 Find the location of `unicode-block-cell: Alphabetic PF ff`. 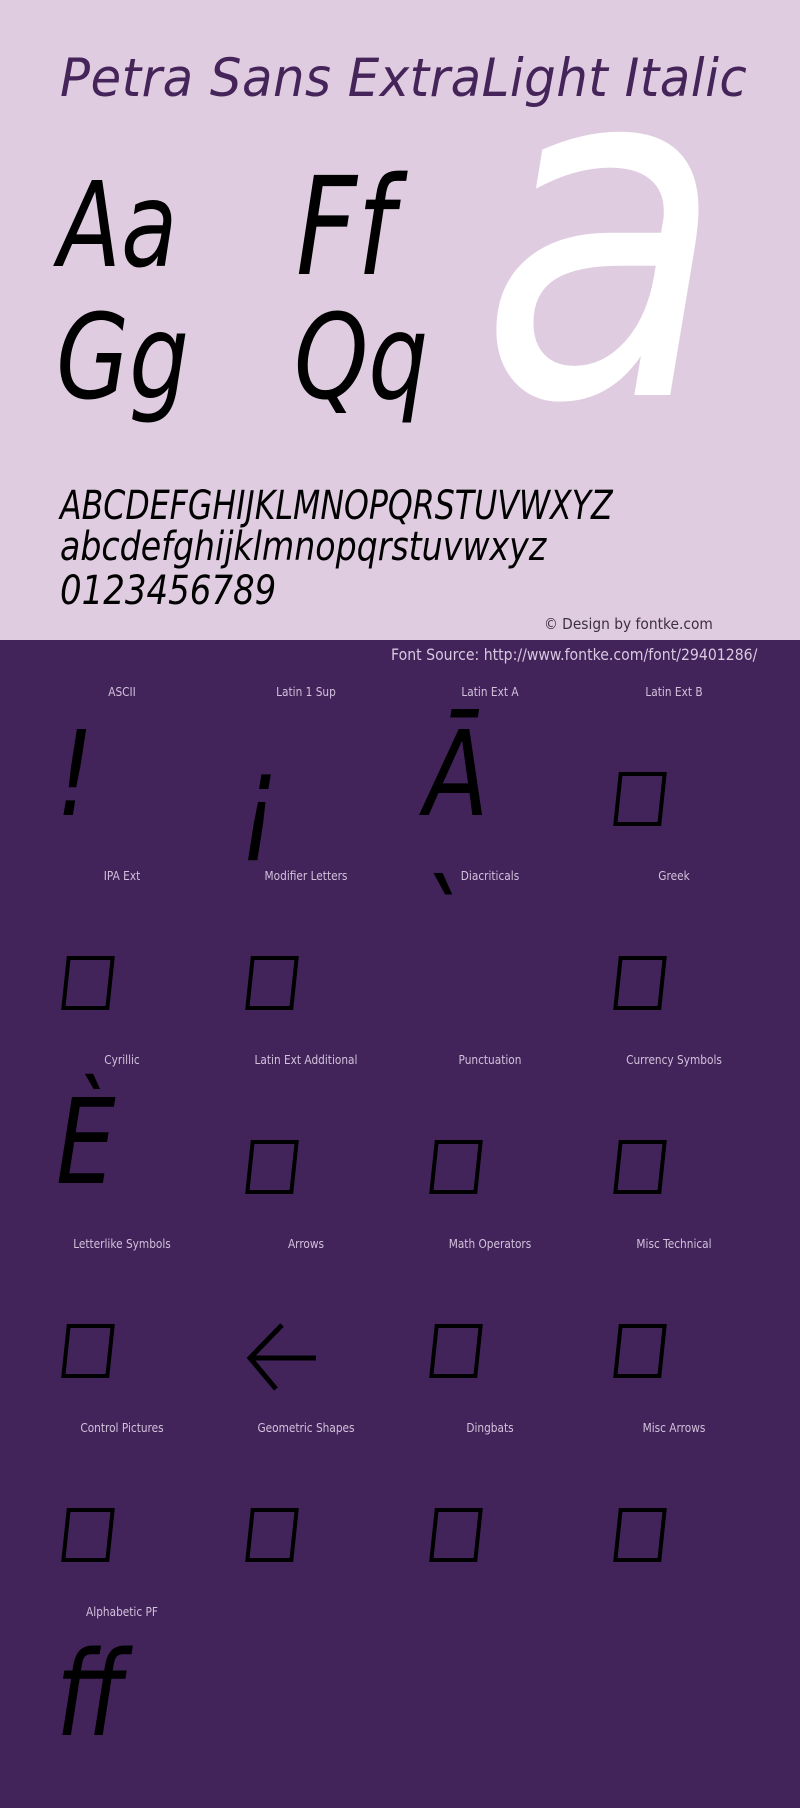

unicode-block-cell: Alphabetic PF ff is located at coordinates (122, 1692).